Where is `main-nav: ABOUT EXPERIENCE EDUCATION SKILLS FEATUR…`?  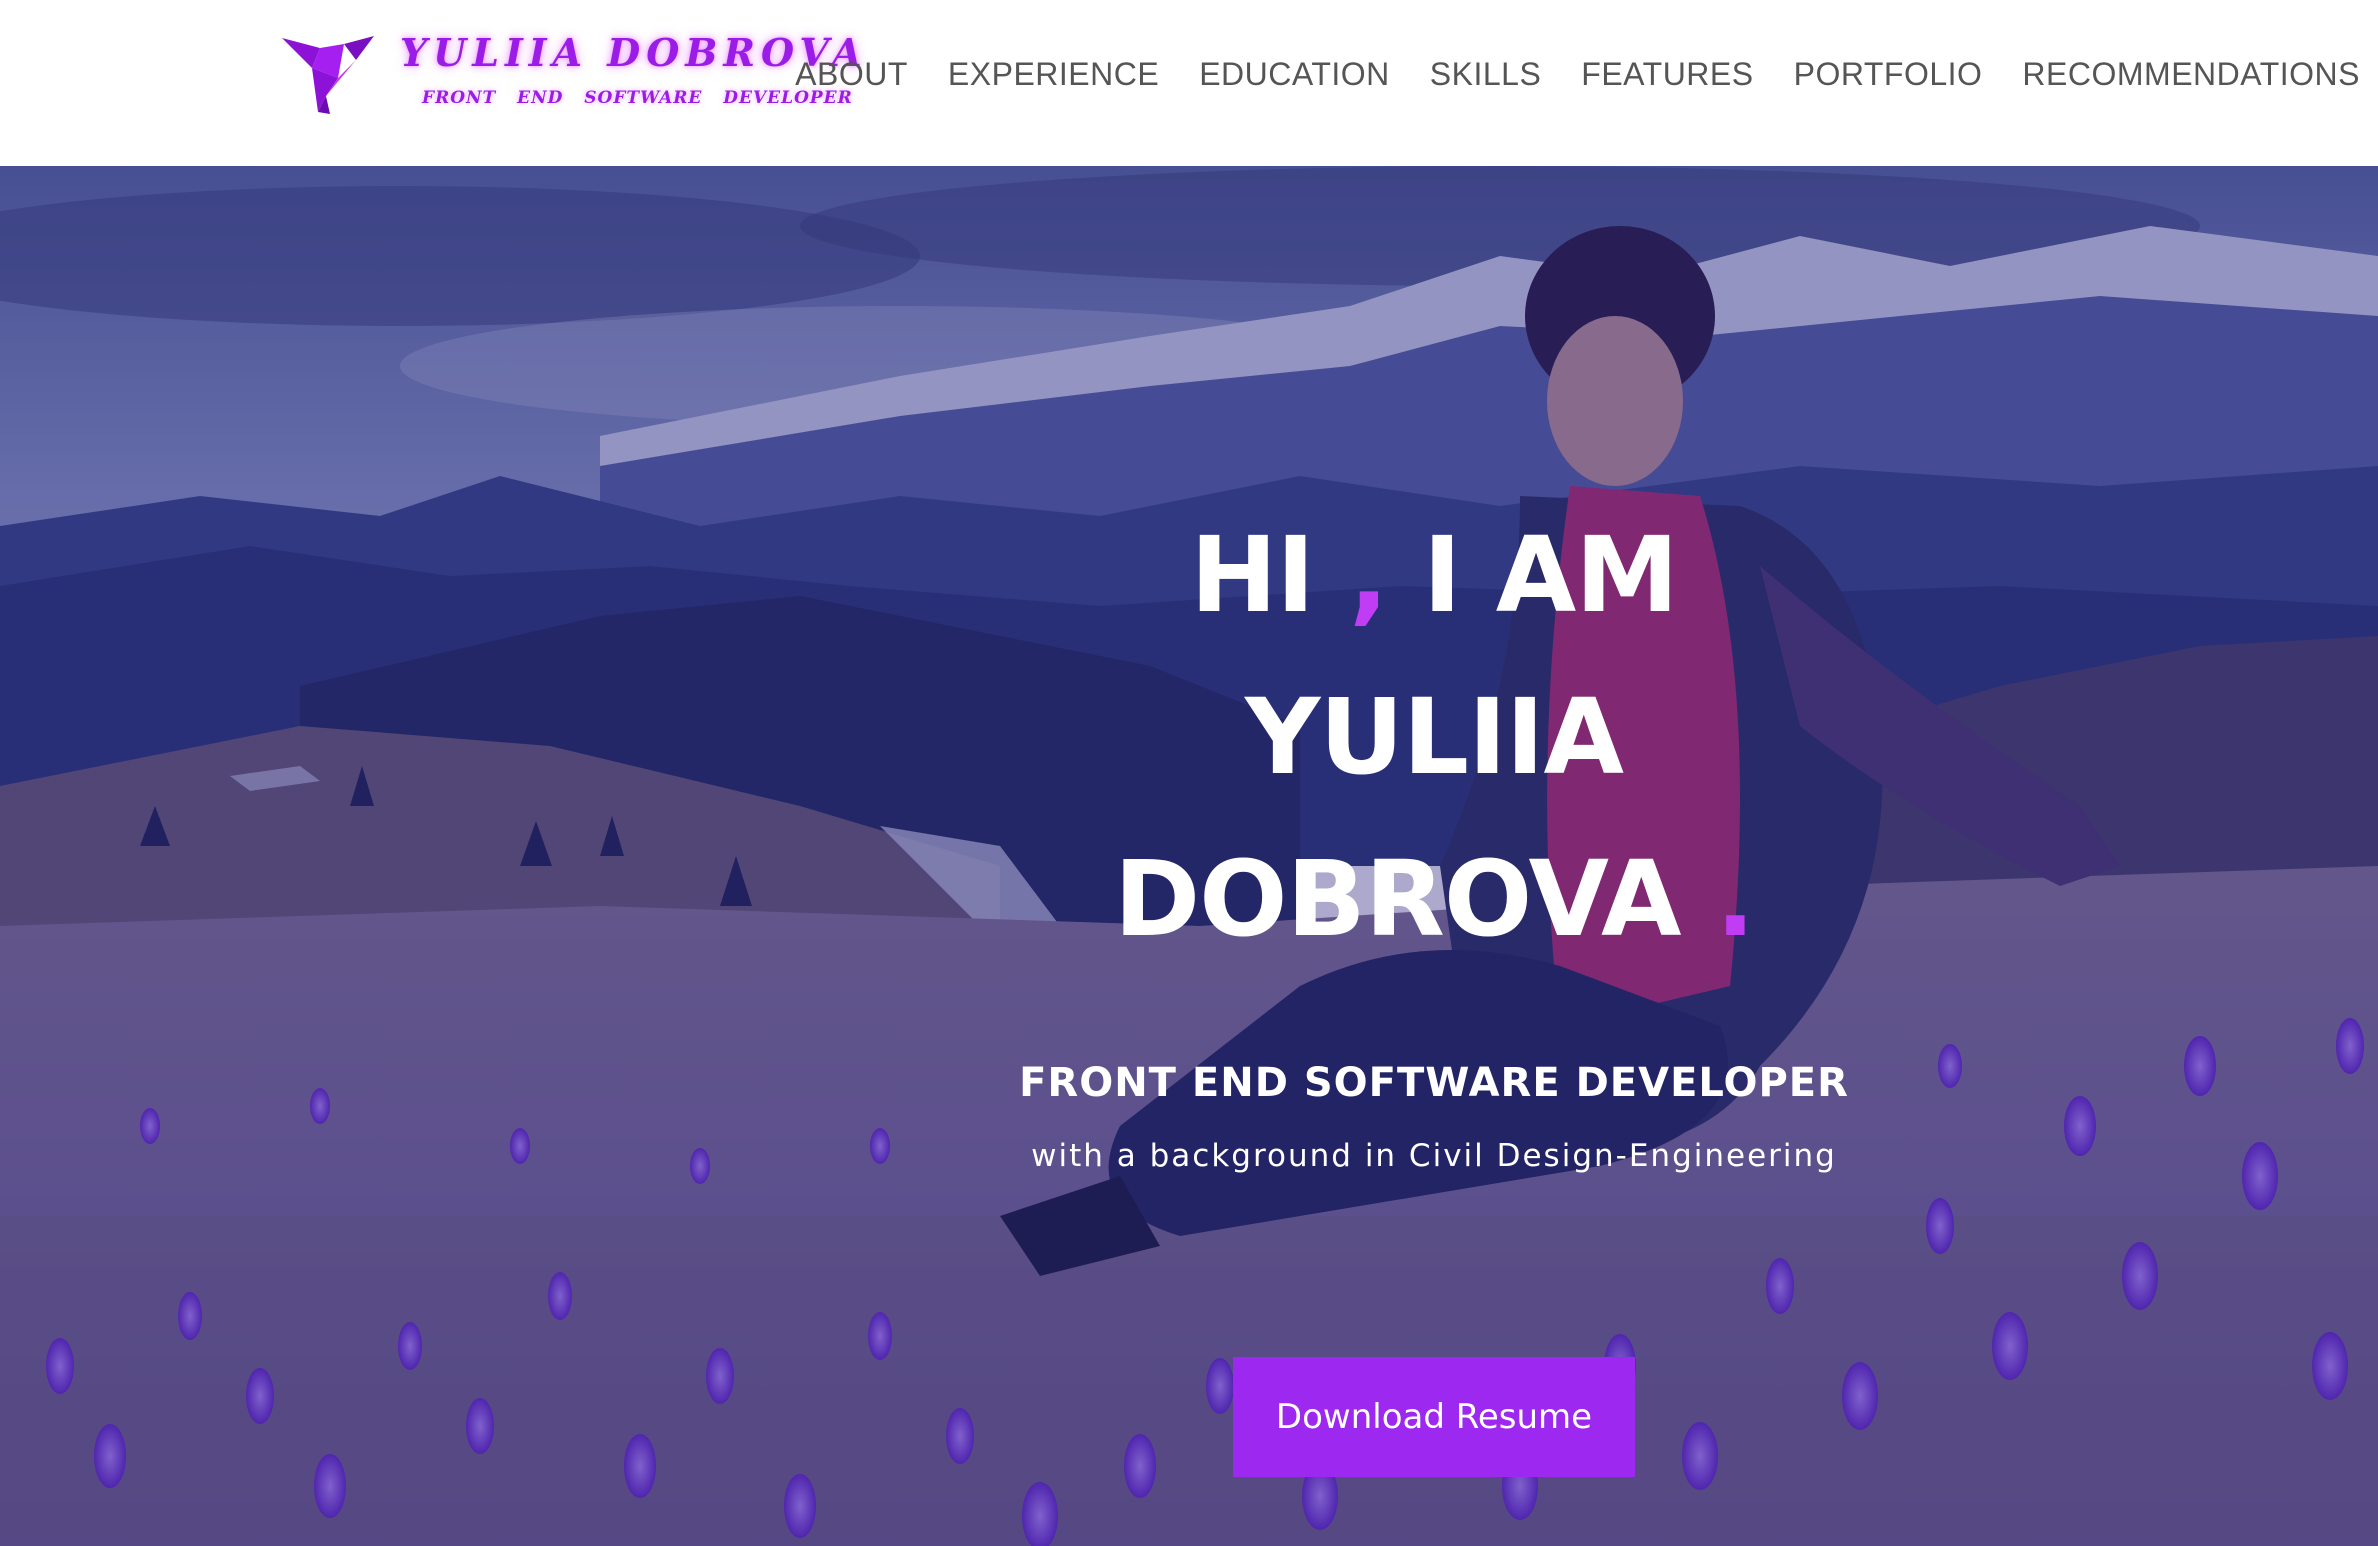 main-nav: ABOUT EXPERIENCE EDUCATION SKILLS FEATUR… is located at coordinates (1577, 74).